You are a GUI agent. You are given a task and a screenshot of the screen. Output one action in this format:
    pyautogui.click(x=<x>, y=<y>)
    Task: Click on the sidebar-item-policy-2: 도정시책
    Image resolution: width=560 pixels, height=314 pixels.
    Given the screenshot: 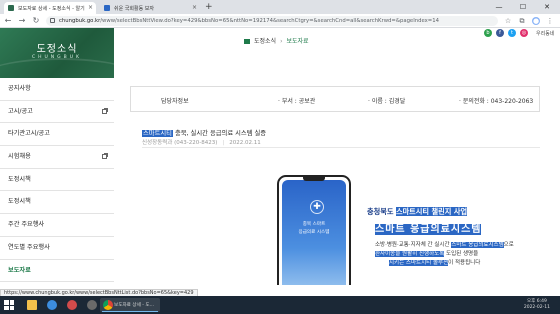 What is the action you would take?
    pyautogui.click(x=57, y=203)
    